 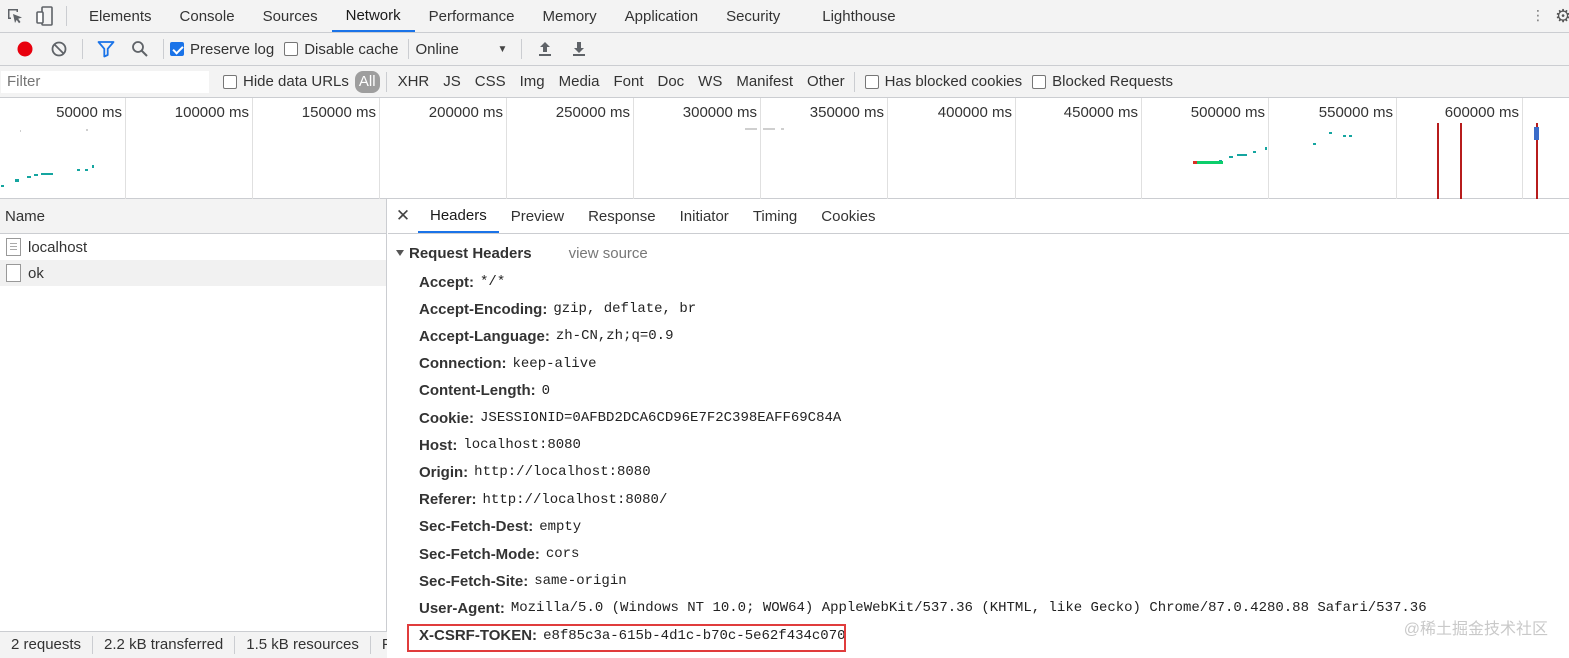 What do you see at coordinates (177, 49) in the screenshot?
I see `preserve-log-check` at bounding box center [177, 49].